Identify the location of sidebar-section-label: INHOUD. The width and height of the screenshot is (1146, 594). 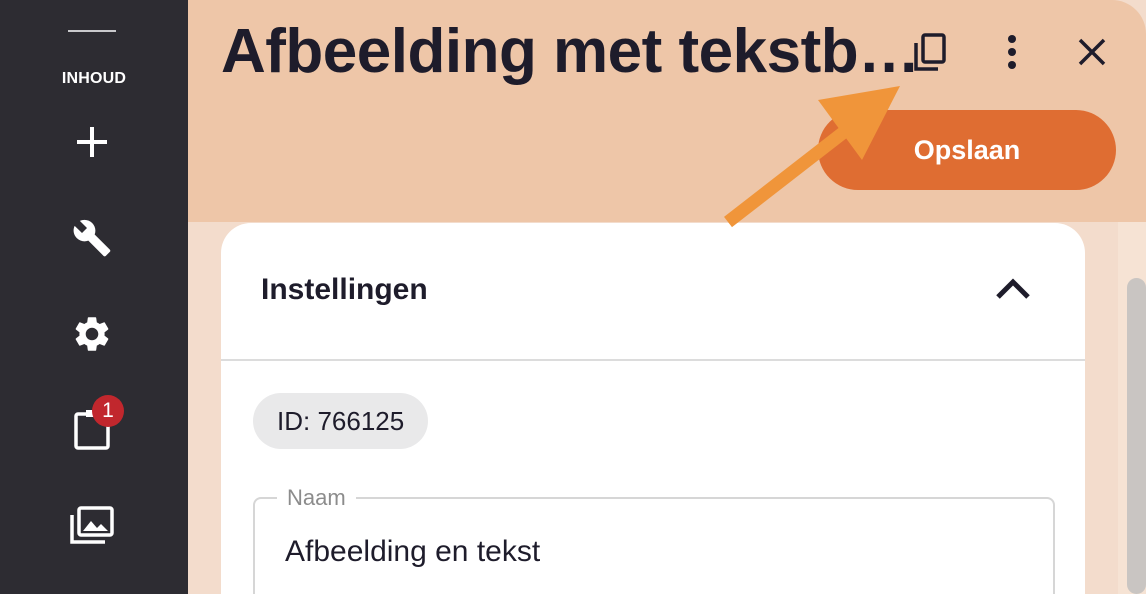
(94, 78).